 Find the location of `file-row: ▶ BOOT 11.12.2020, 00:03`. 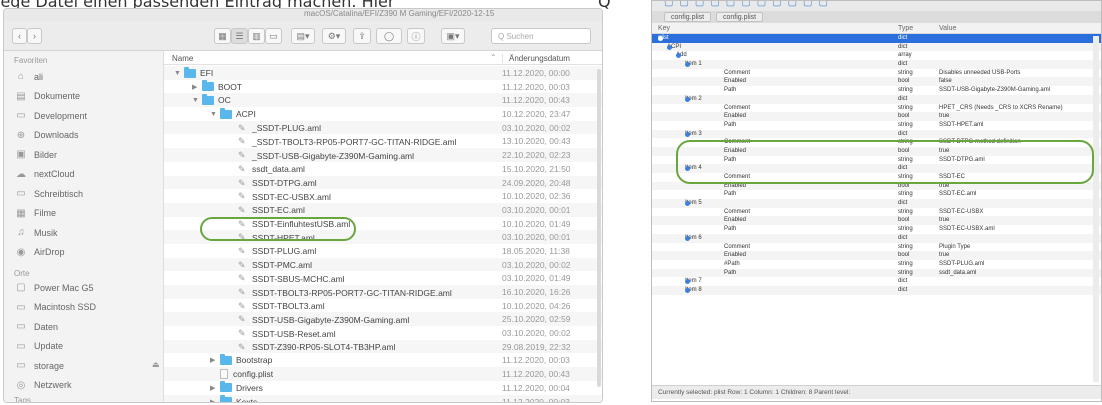

file-row: ▶ BOOT 11.12.2020, 00:03 is located at coordinates (383, 87).